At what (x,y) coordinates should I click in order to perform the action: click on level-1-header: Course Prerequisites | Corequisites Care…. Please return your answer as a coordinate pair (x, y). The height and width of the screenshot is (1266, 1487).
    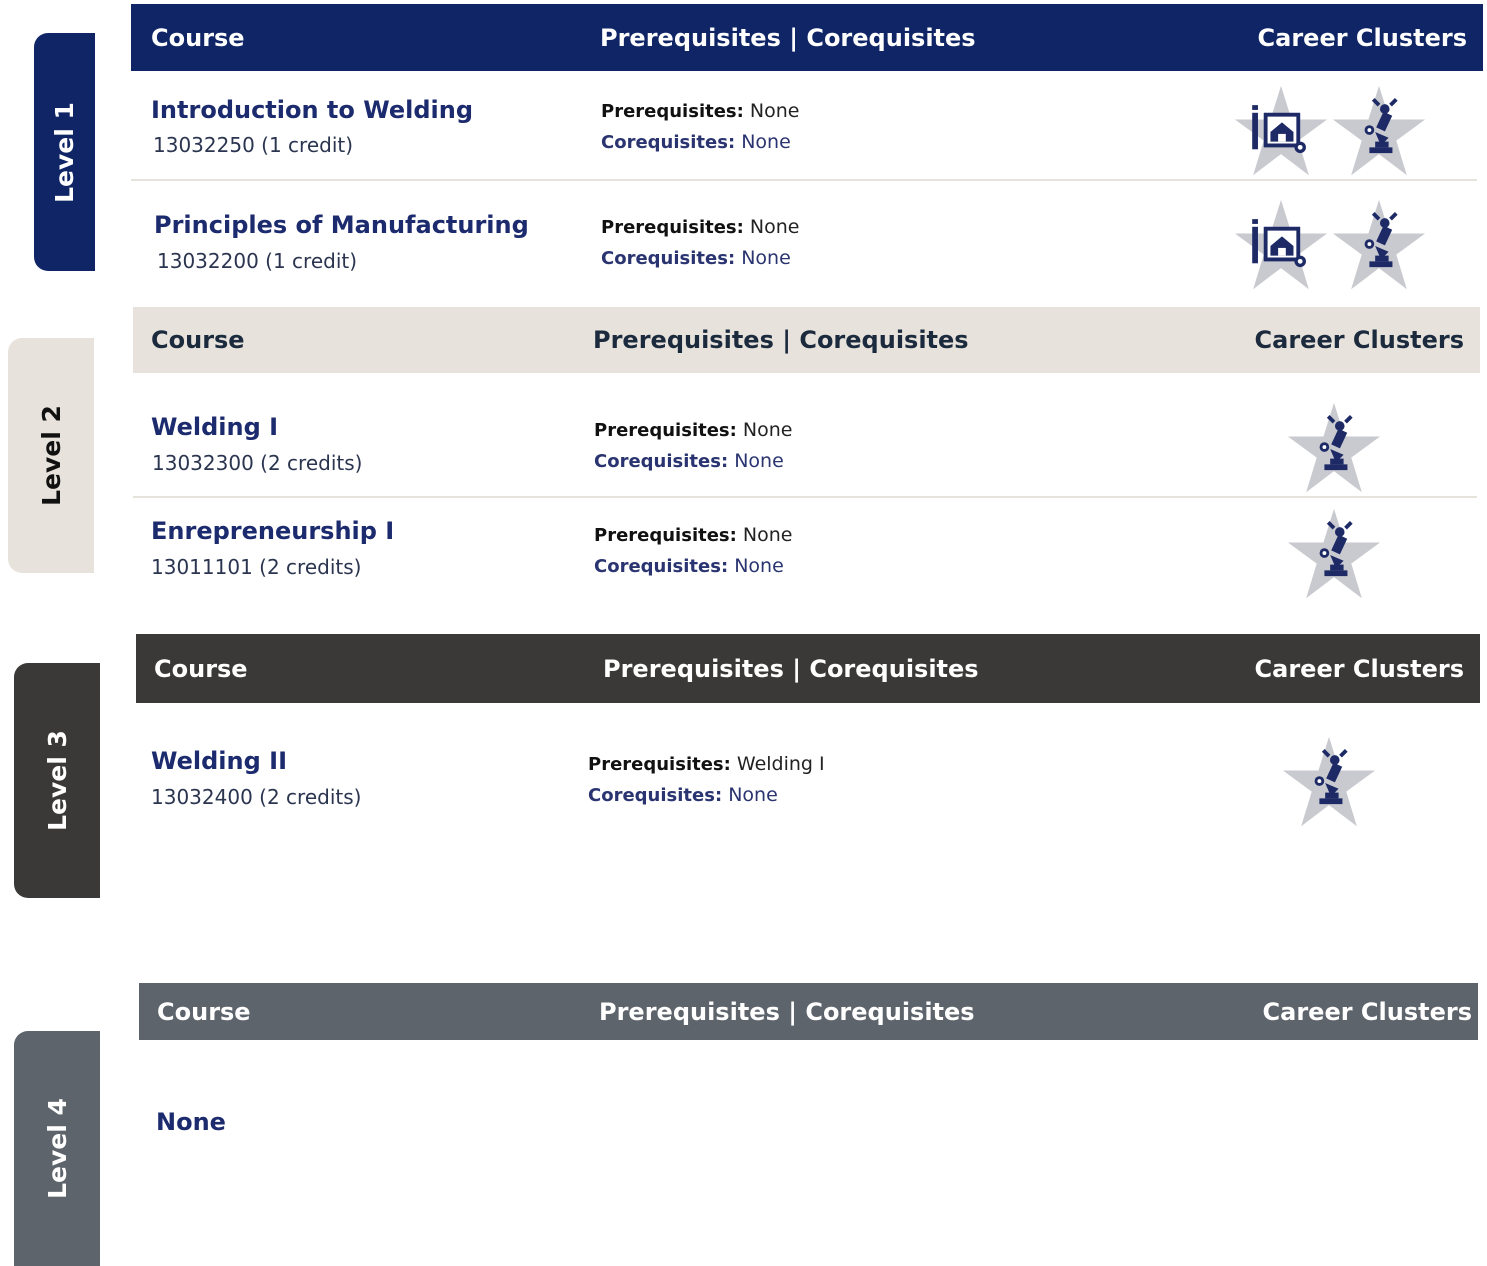
    Looking at the image, I should click on (807, 37).